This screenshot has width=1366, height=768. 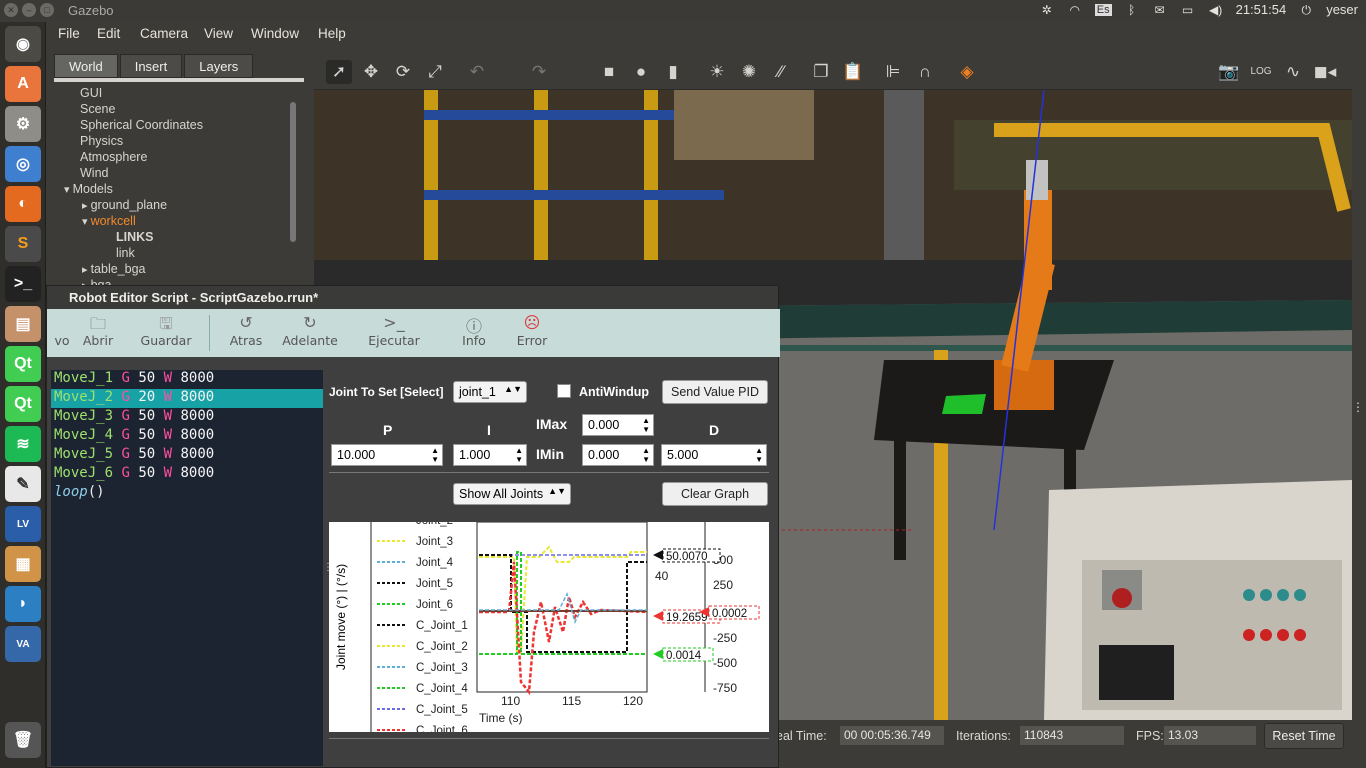 I want to click on snap-icon: ∩, so click(x=925, y=72).